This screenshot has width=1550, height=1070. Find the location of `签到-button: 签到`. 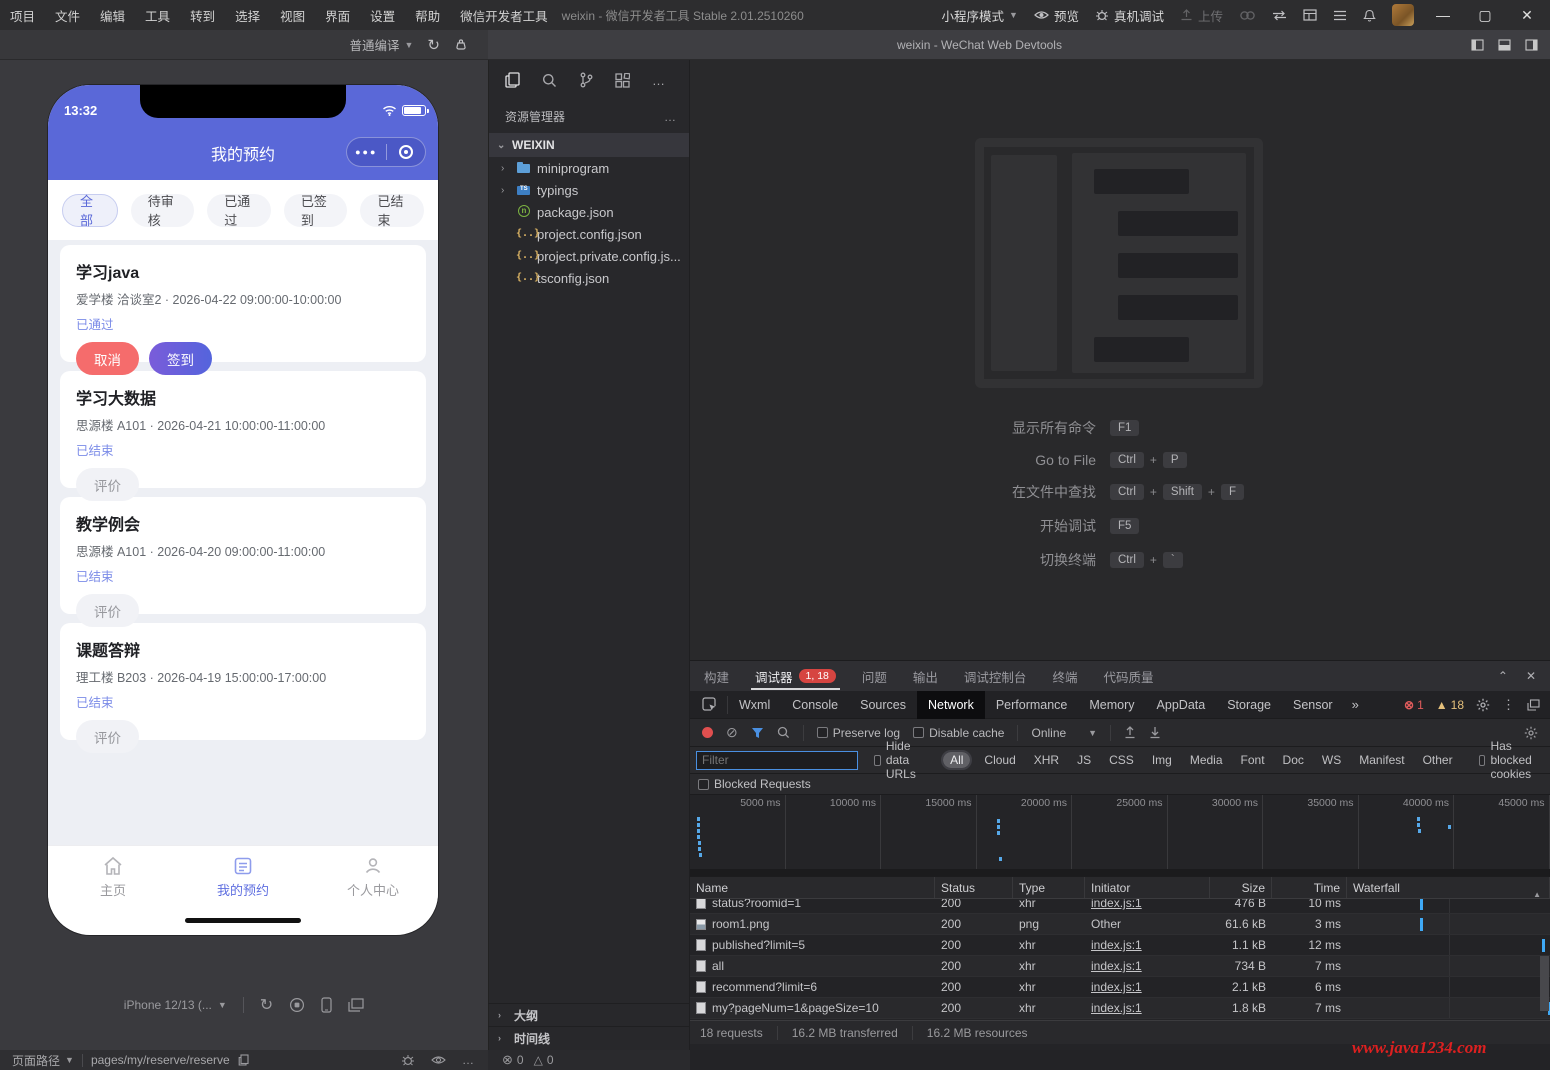

签到-button: 签到 is located at coordinates (180, 358).